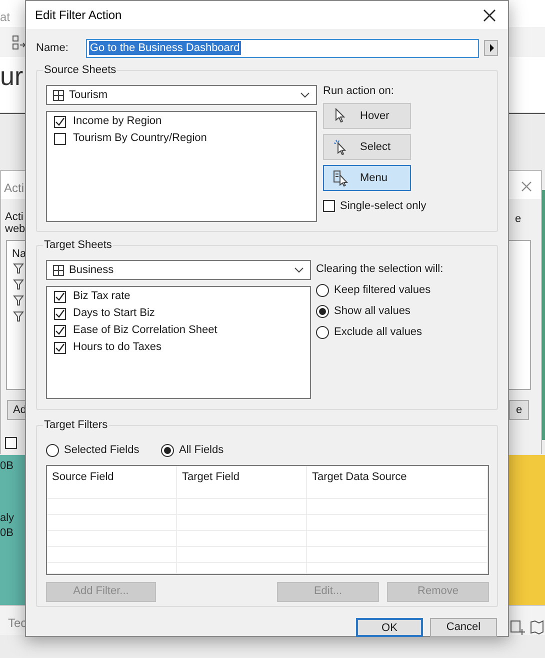 This screenshot has height=658, width=545. Describe the element at coordinates (201, 450) in the screenshot. I see `radio-label: All Fields` at that location.